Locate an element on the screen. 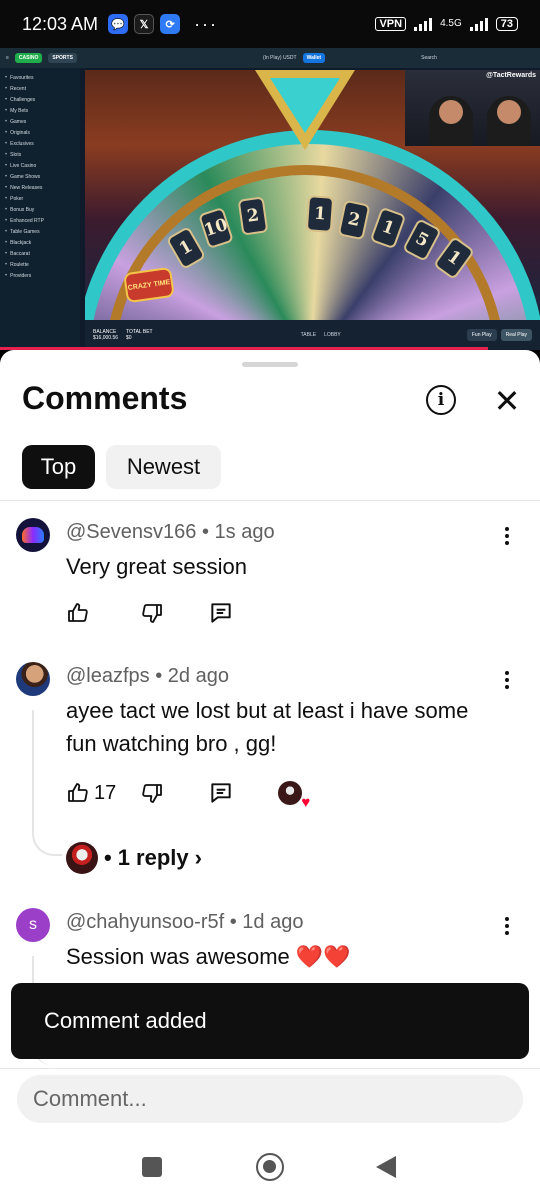 This screenshot has width=540, height=1200. status-time: 12:03 AM is located at coordinates (60, 23).